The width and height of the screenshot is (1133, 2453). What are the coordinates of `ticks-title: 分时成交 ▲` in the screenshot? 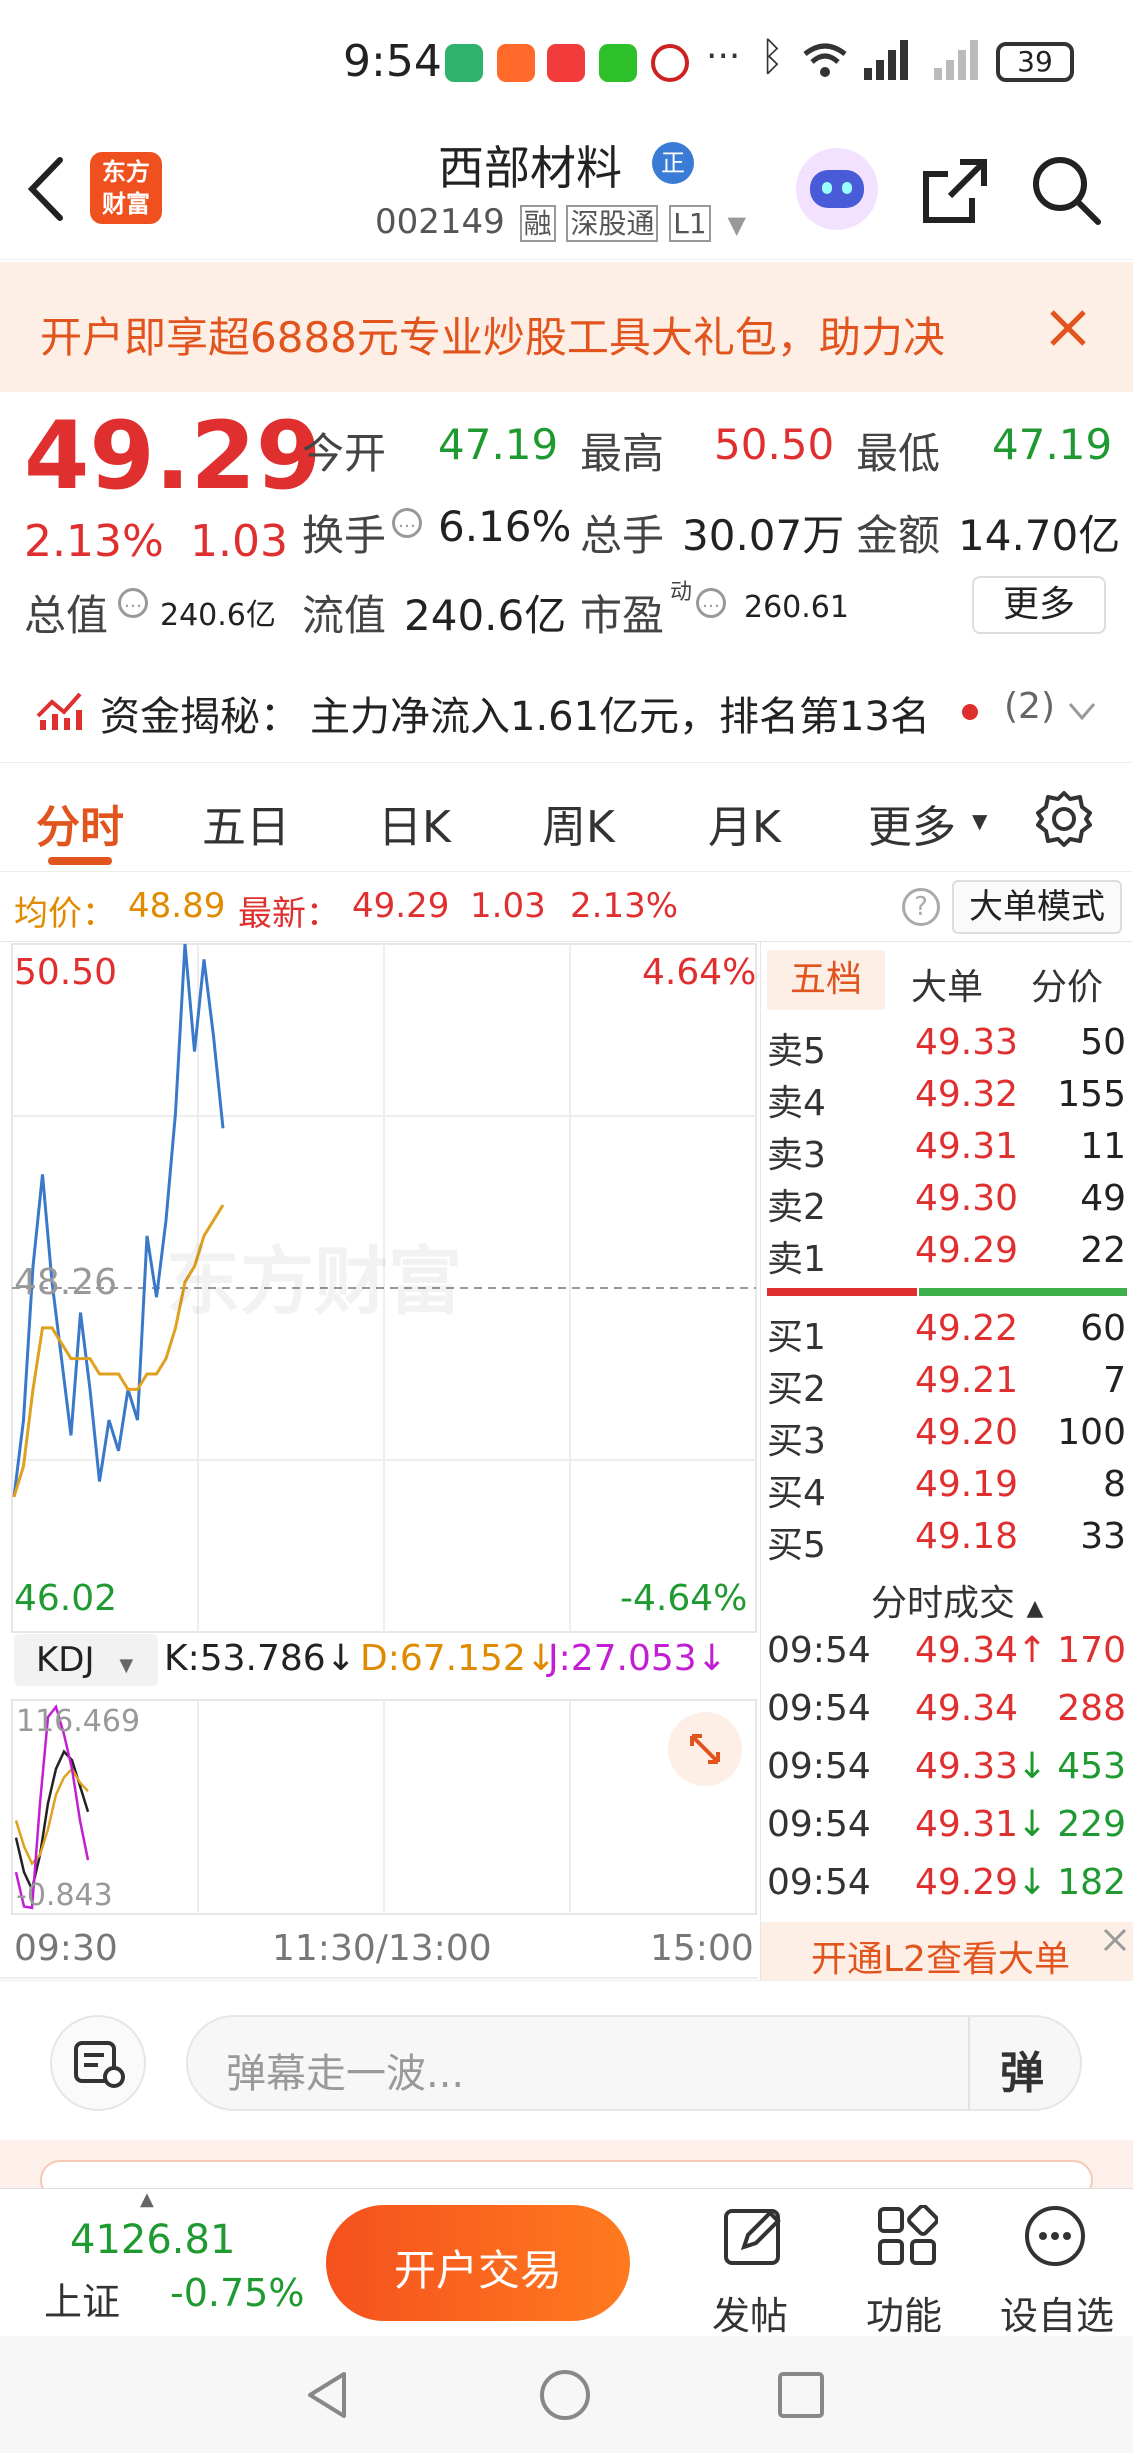 It's located at (957, 1600).